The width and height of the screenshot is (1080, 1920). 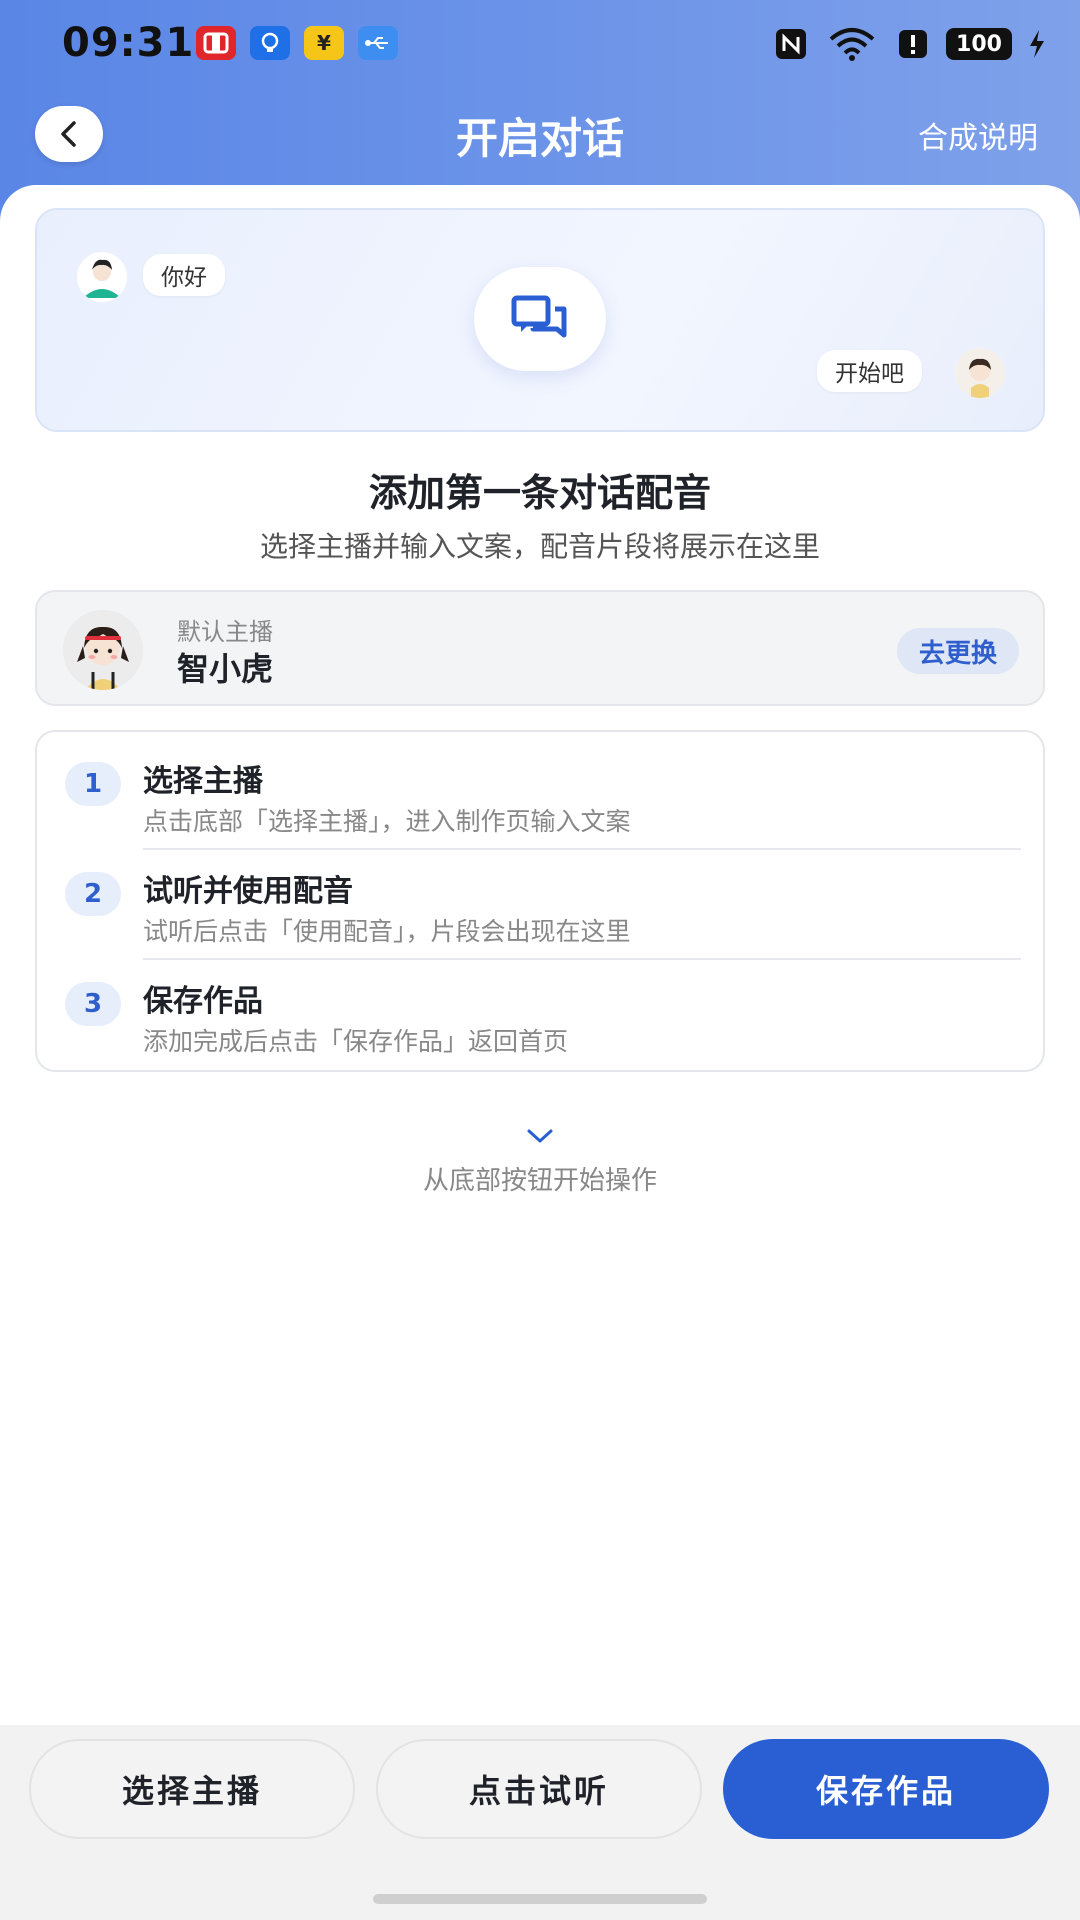 I want to click on synthesis-guide-link: 合成说明, so click(x=978, y=135).